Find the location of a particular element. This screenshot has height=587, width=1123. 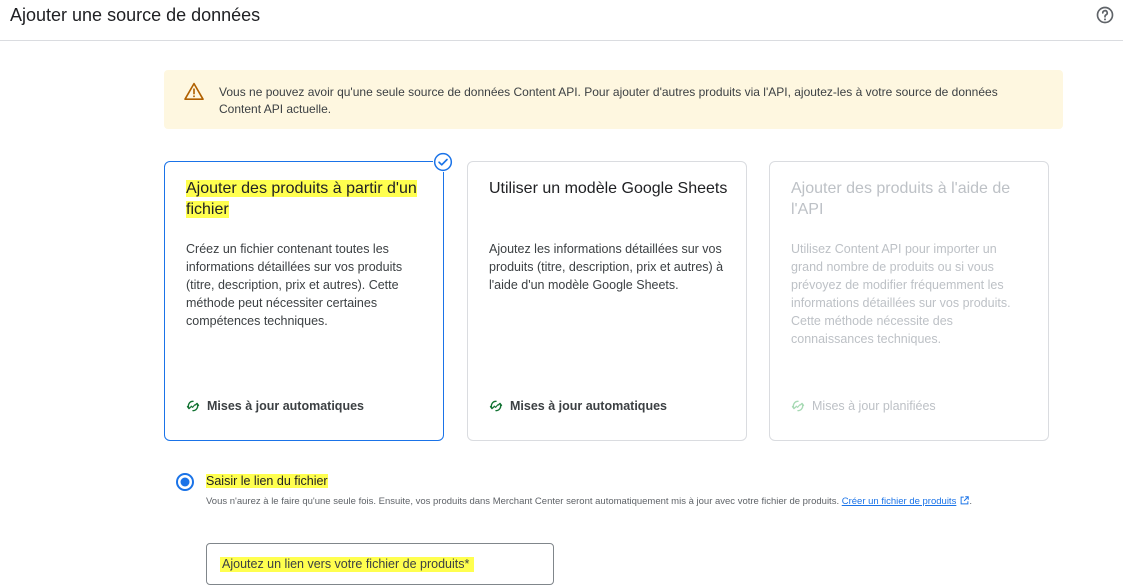

create-product-file-link-text: Créer un fichier de produits is located at coordinates (899, 501).